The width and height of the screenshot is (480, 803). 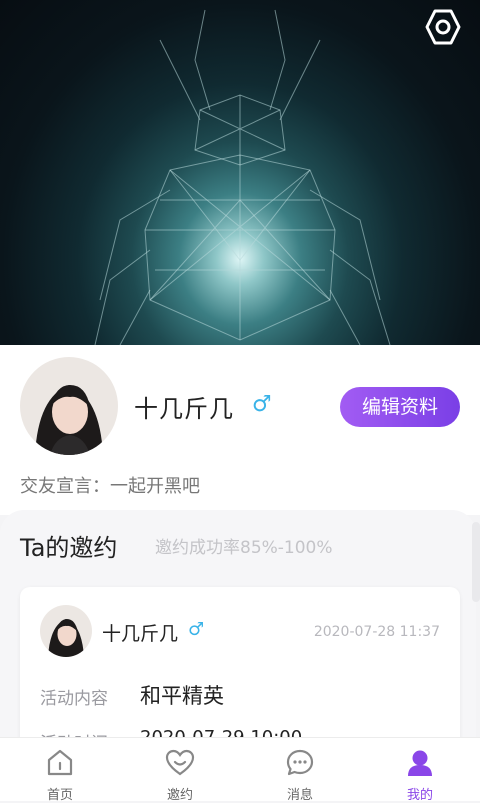 I want to click on tab-messages: 消息, so click(x=300, y=770).